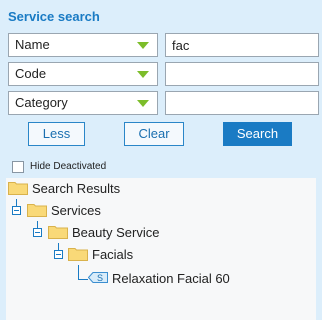 This screenshot has width=322, height=320. What do you see at coordinates (31, 73) in the screenshot?
I see `field-select-code-label: Code` at bounding box center [31, 73].